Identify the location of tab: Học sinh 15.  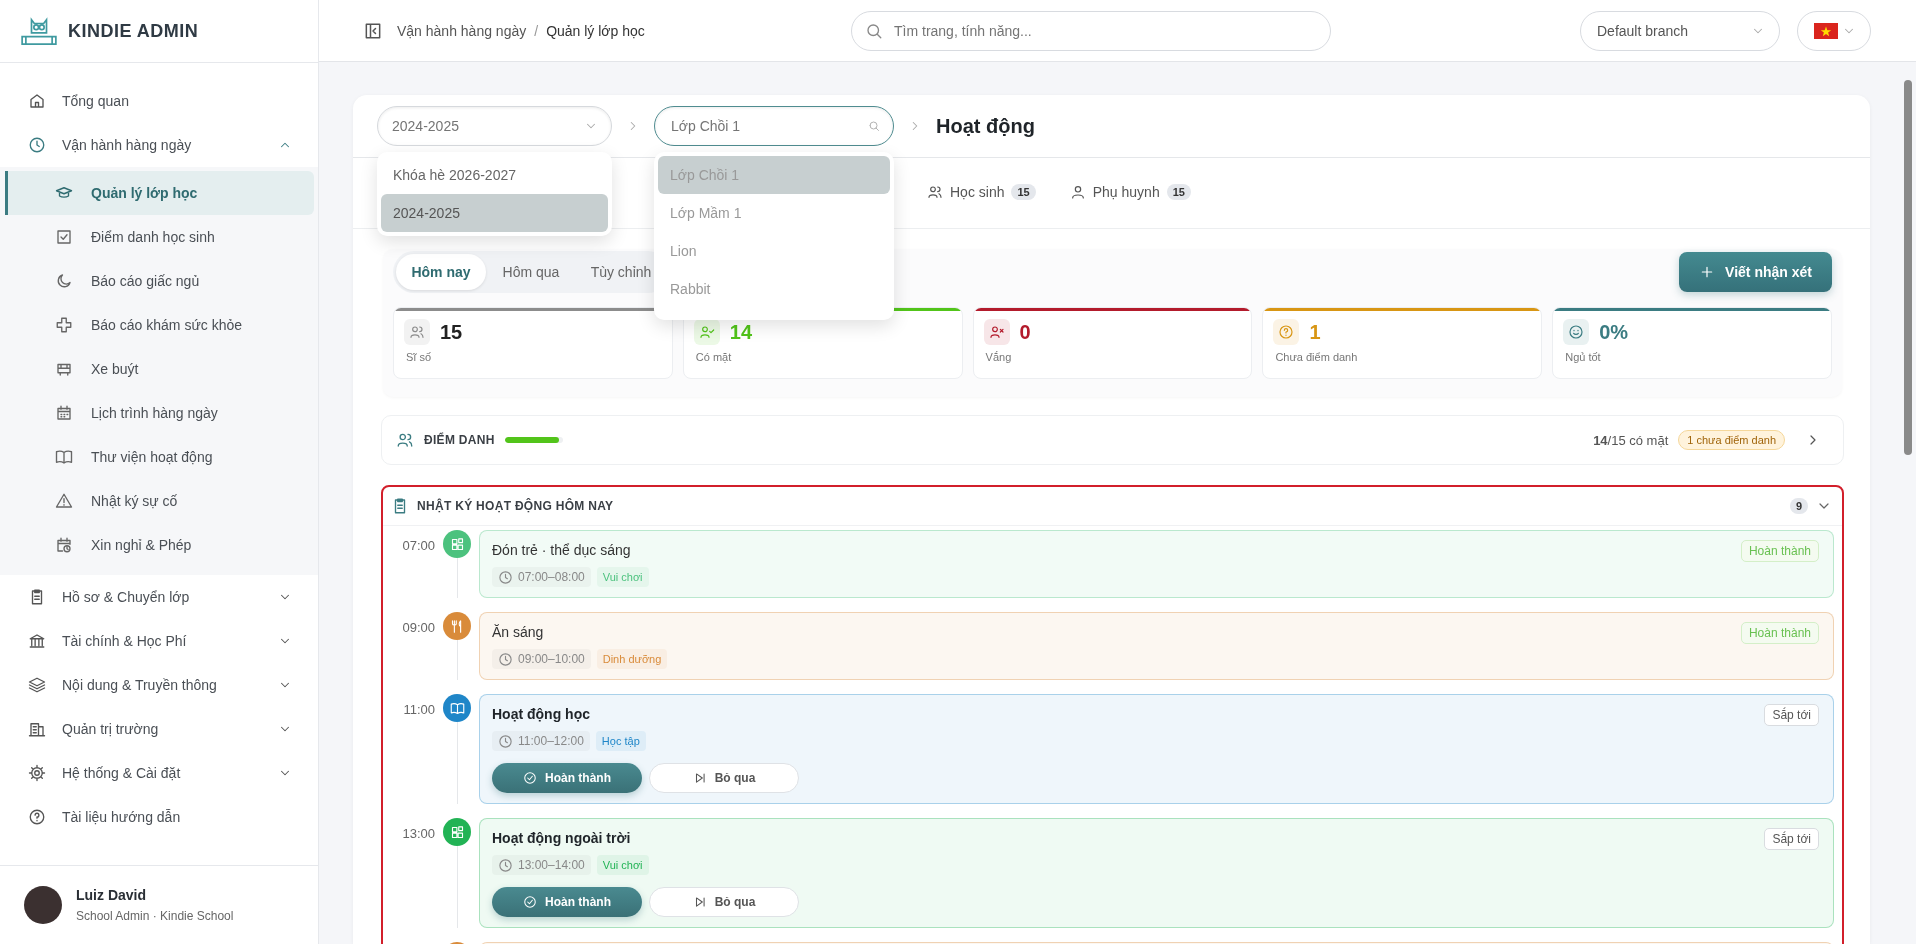
(981, 193).